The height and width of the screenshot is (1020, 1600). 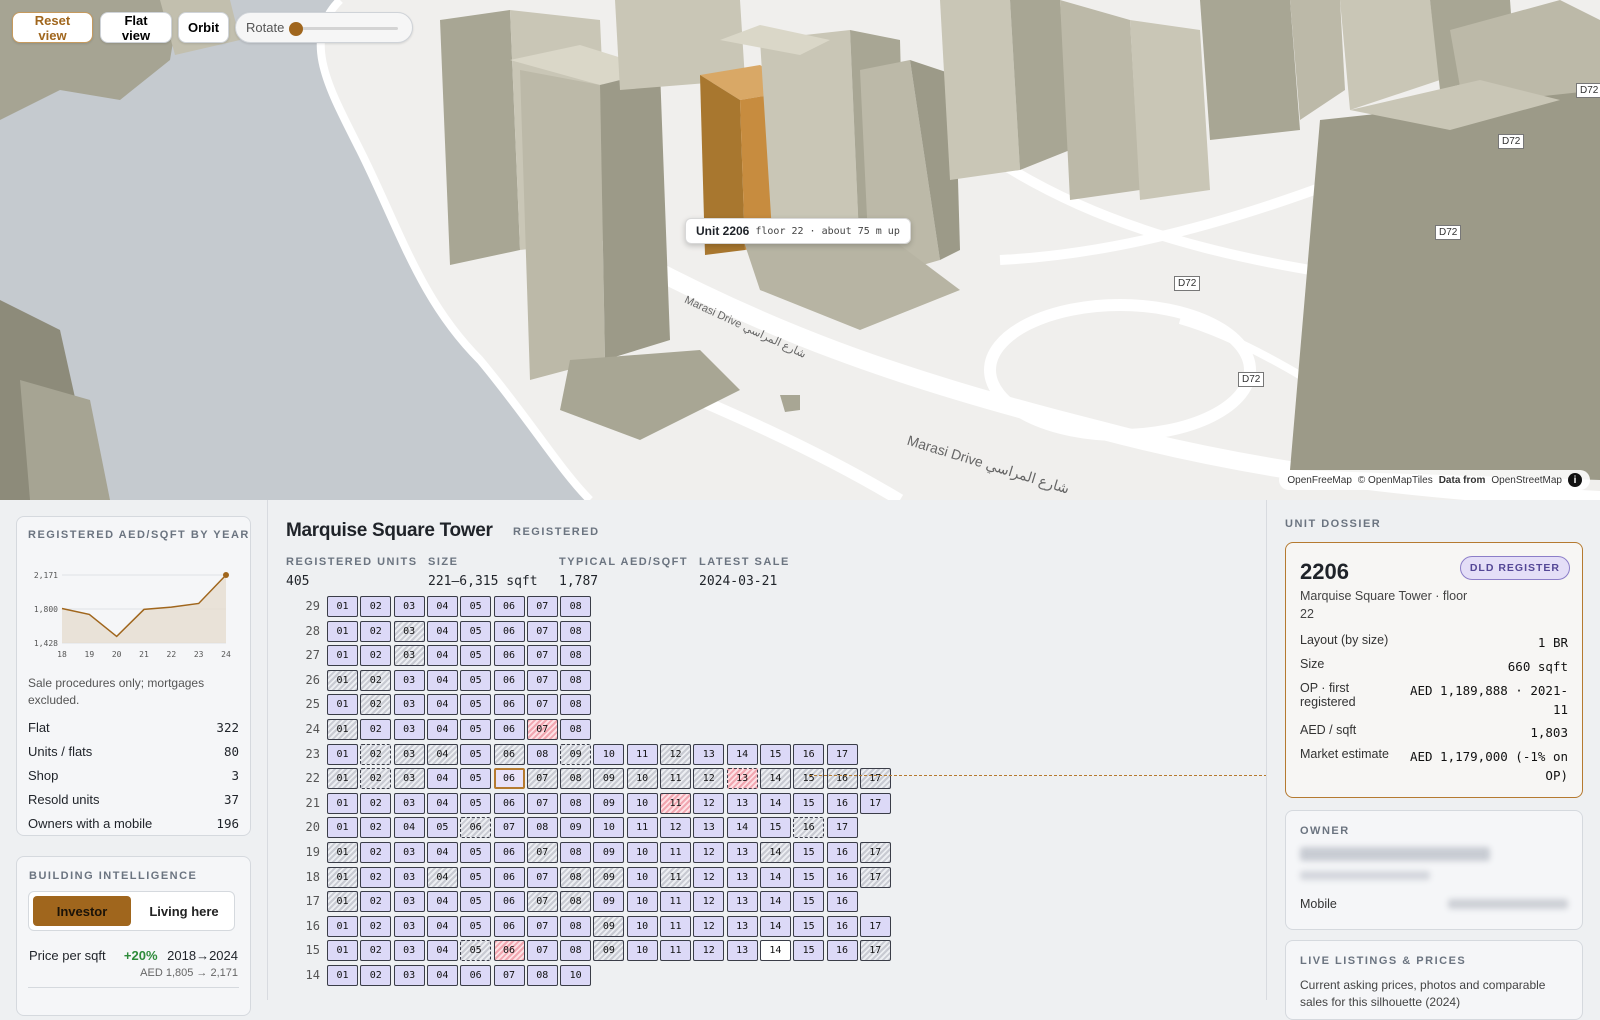 What do you see at coordinates (82, 911) in the screenshot?
I see `tab-investor: Investor` at bounding box center [82, 911].